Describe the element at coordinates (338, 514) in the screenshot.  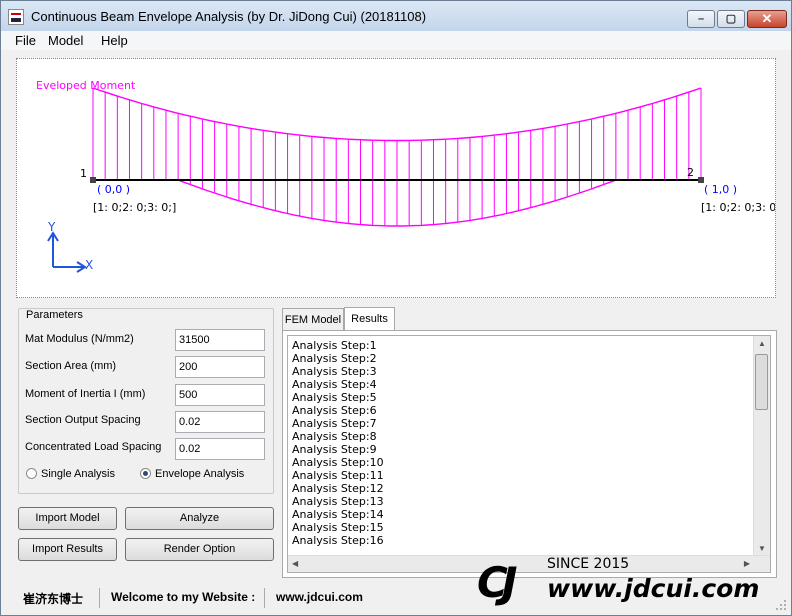
I see `result-line: Analysis Step:14` at that location.